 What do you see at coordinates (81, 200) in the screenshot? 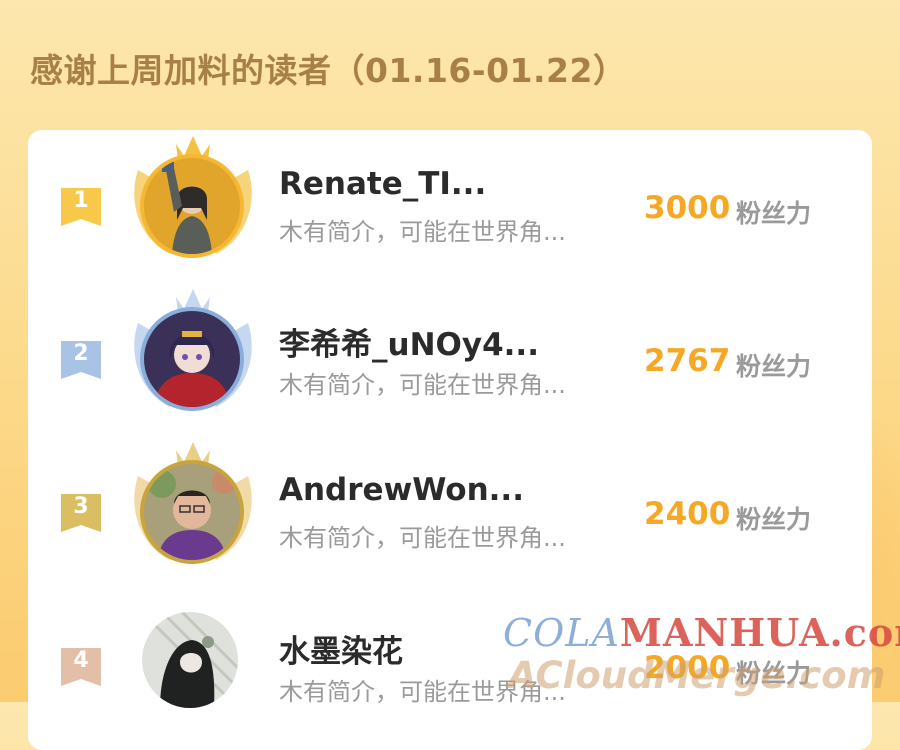
I see `rank-number: 1` at bounding box center [81, 200].